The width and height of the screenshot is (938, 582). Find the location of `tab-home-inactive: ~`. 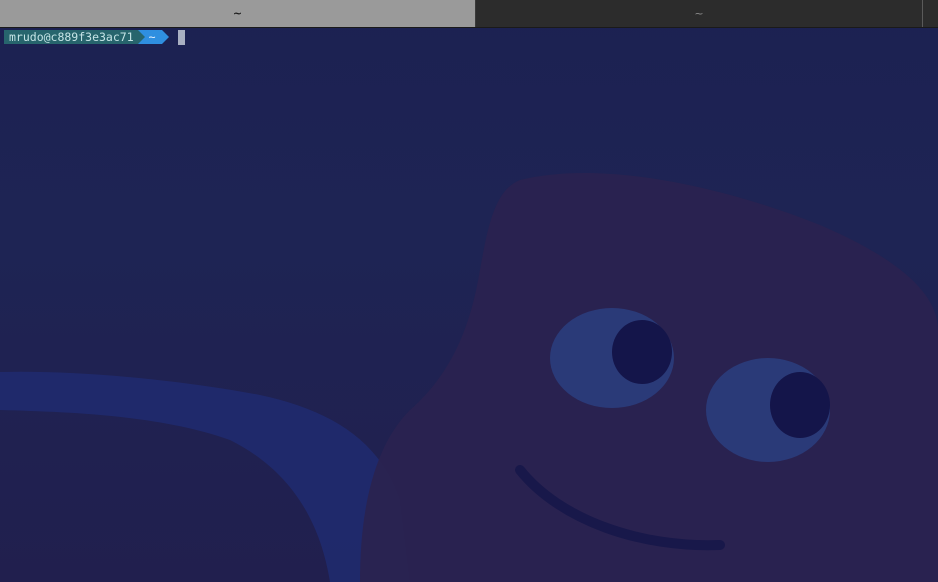

tab-home-inactive: ~ is located at coordinates (698, 13).